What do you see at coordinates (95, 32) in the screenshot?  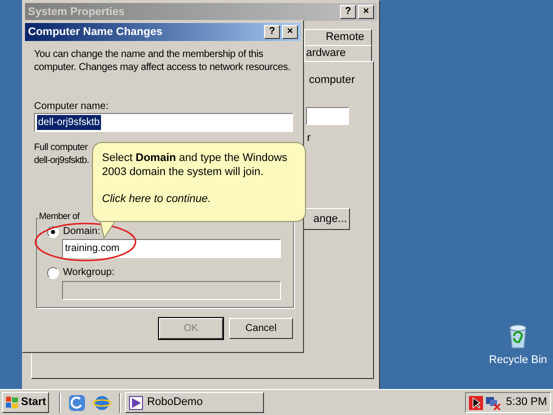 I see `window-title: Computer Name Changes` at bounding box center [95, 32].